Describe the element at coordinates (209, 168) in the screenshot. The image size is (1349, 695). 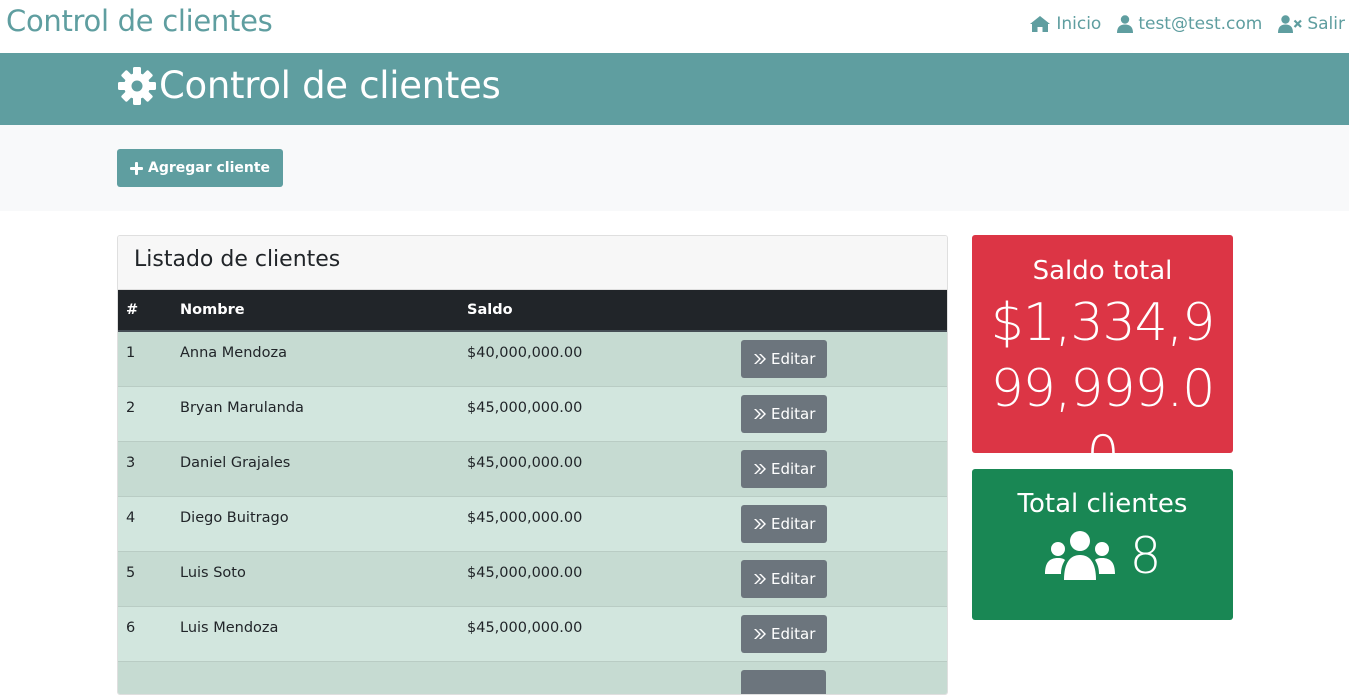
I see `add-client-button-label: Agregar cliente` at that location.